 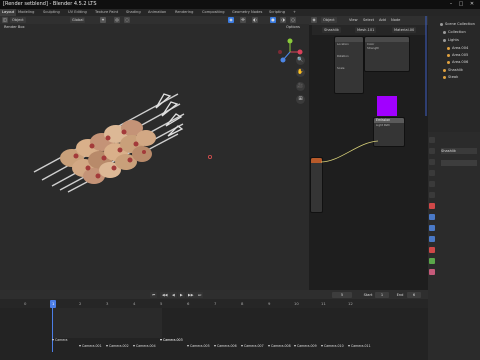 What do you see at coordinates (144, 346) in the screenshot?
I see `marker-camera-004: Camera.004` at bounding box center [144, 346].